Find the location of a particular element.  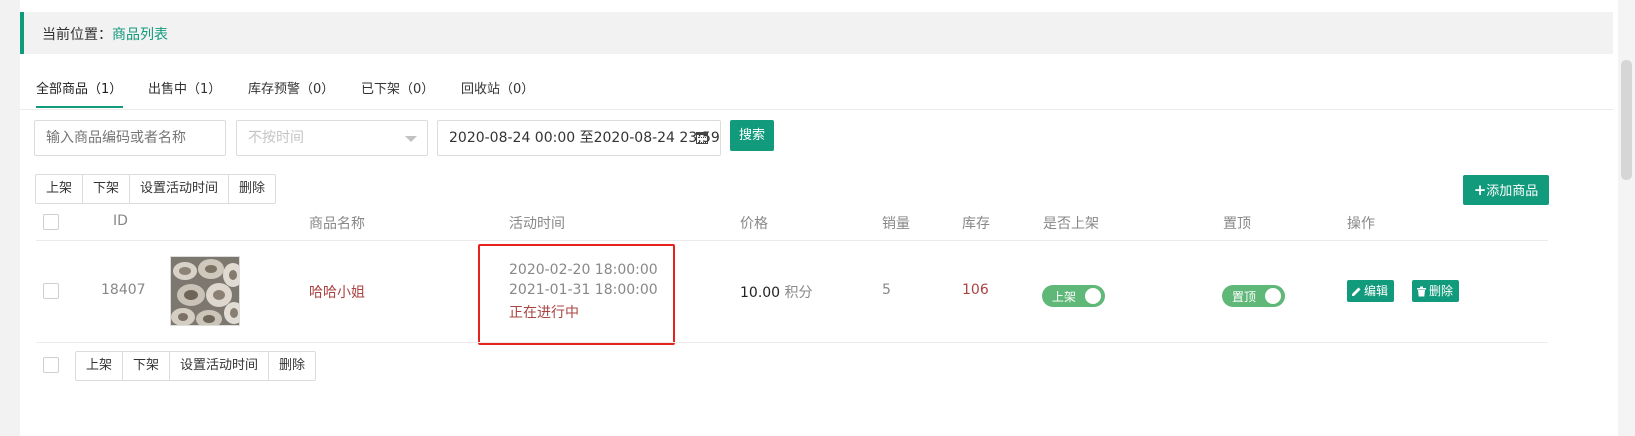

tab-all-products: 全部商品（1） is located at coordinates (79, 87).